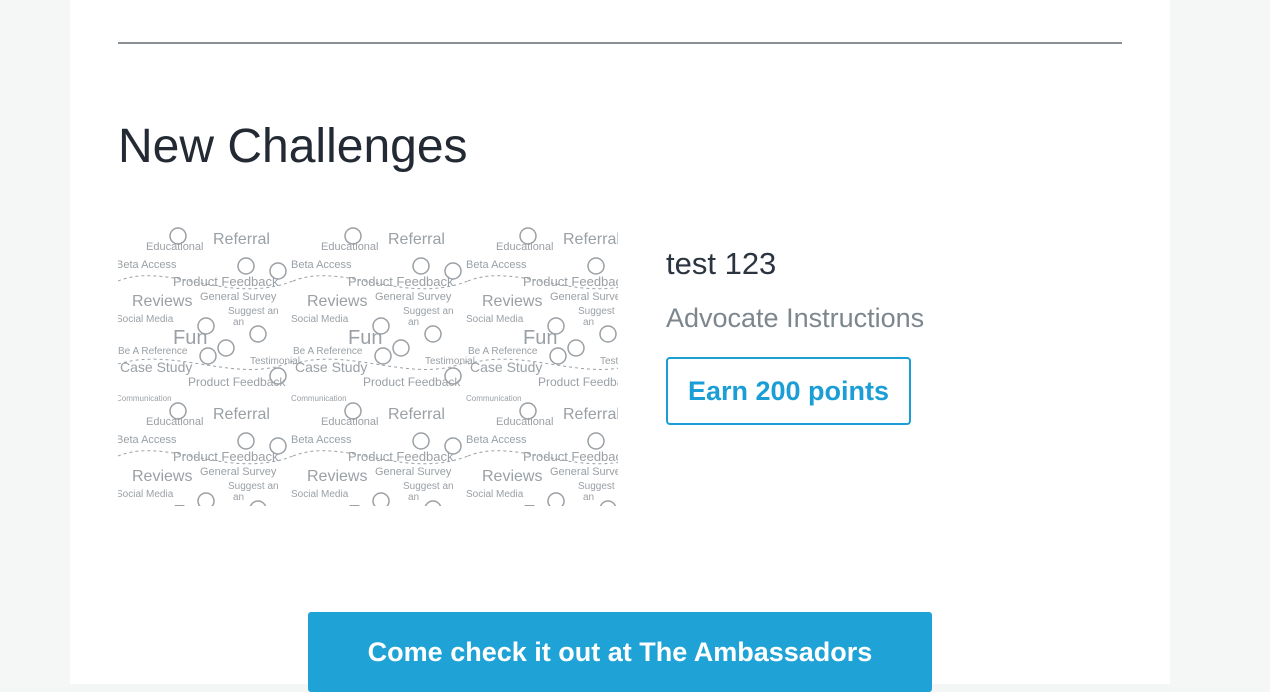  Describe the element at coordinates (620, 43) in the screenshot. I see `divider` at that location.